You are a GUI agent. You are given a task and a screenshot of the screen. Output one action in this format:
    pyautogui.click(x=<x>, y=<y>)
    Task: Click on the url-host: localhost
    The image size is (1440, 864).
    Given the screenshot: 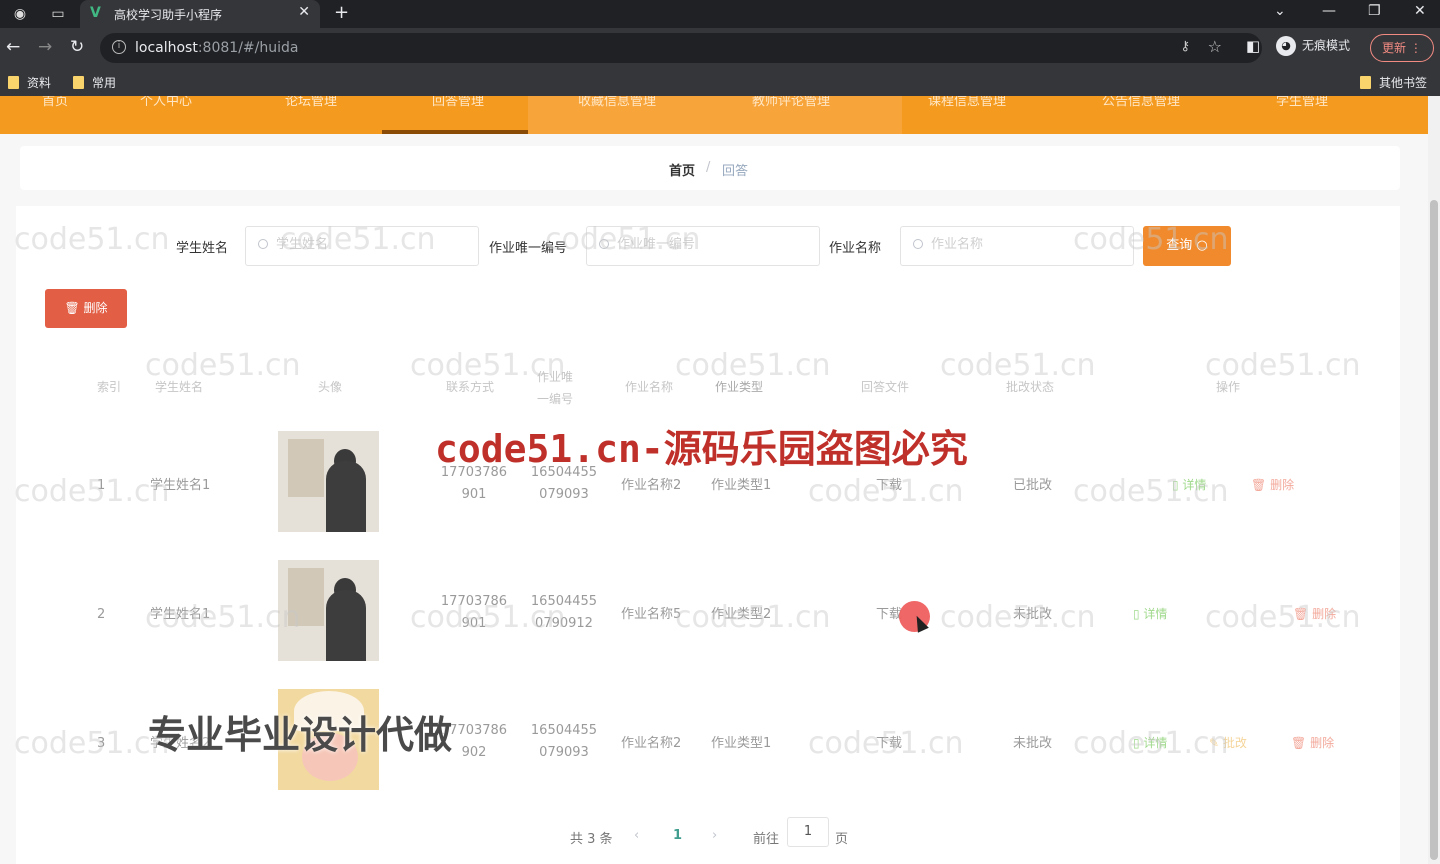 What is the action you would take?
    pyautogui.click(x=166, y=48)
    